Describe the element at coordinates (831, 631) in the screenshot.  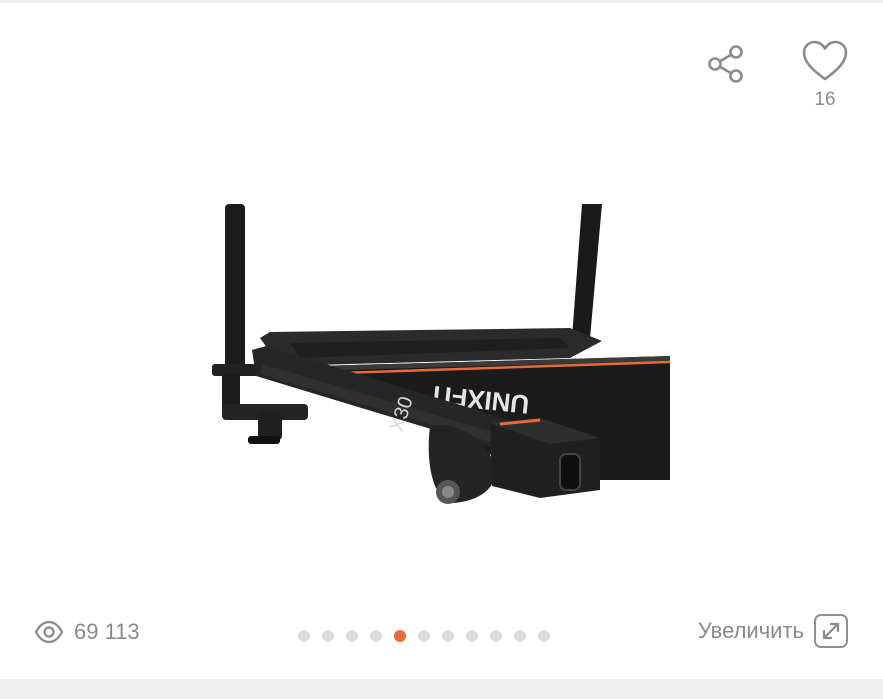
I see `expand-icon` at that location.